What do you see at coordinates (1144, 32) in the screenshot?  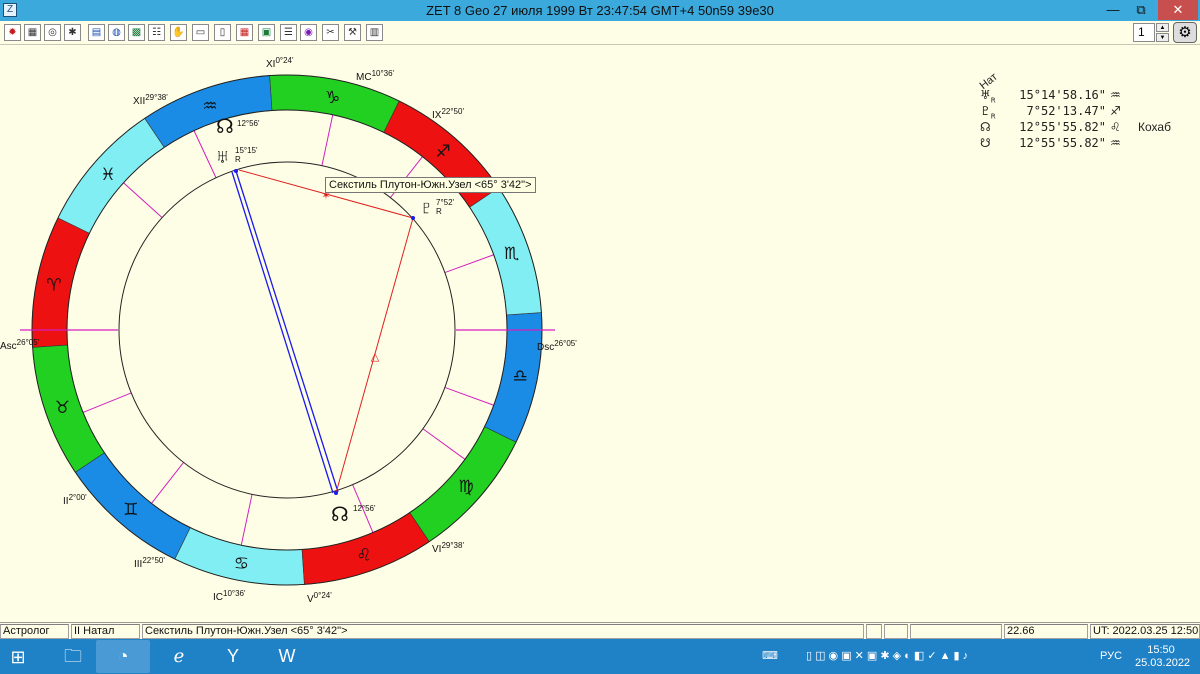 I see `chart-number-input: 1` at bounding box center [1144, 32].